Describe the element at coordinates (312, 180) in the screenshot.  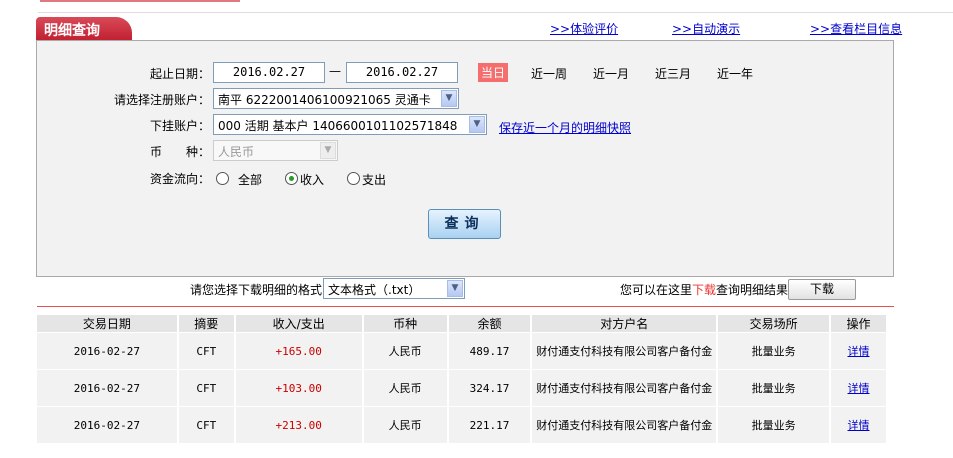
I see `flow-income-label: 收入` at that location.